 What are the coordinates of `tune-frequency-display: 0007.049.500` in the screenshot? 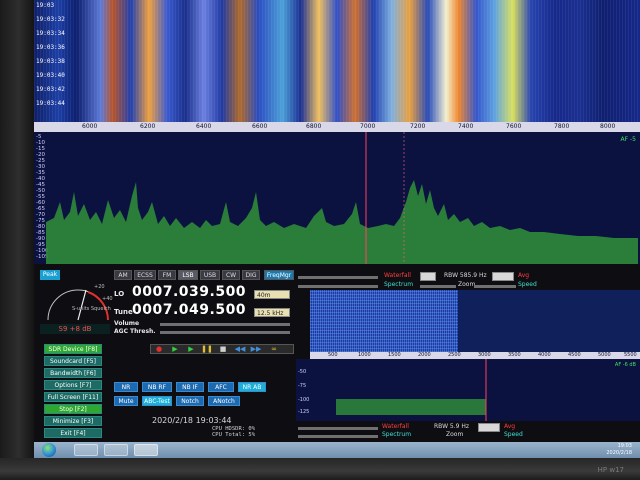 It's located at (189, 310).